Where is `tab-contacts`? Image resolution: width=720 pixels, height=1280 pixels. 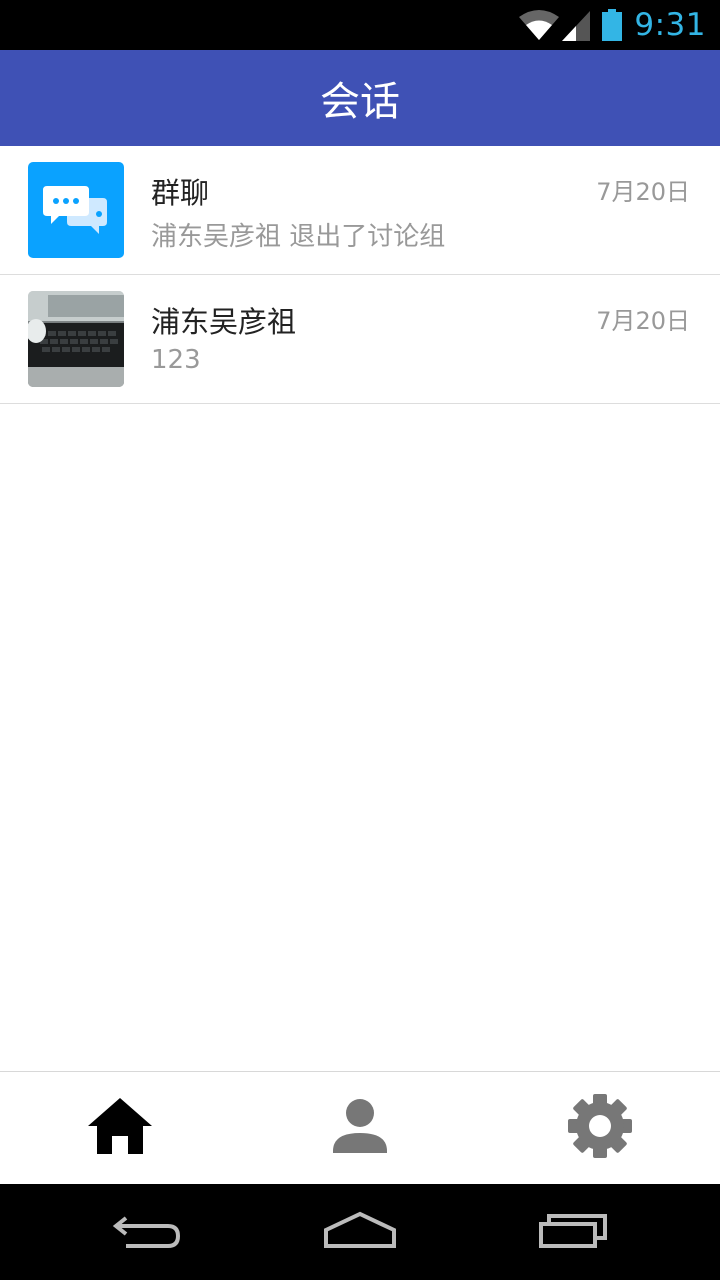
tab-contacts is located at coordinates (360, 1128).